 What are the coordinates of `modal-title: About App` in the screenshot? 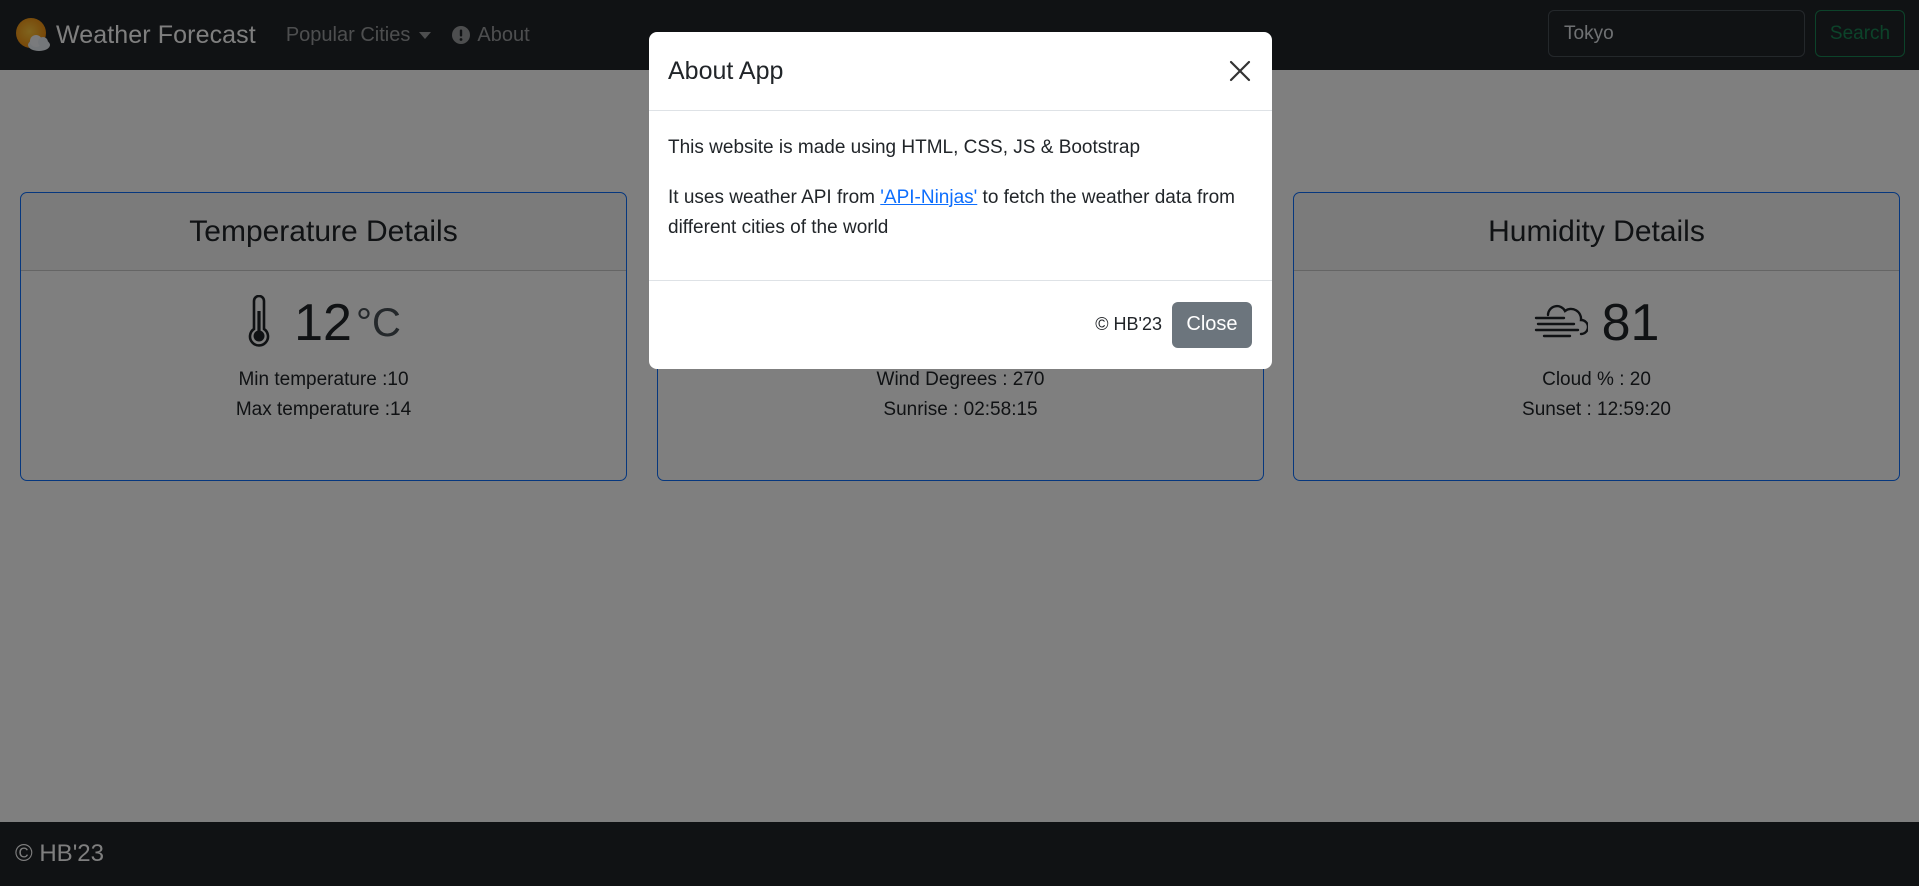 It's located at (726, 70).